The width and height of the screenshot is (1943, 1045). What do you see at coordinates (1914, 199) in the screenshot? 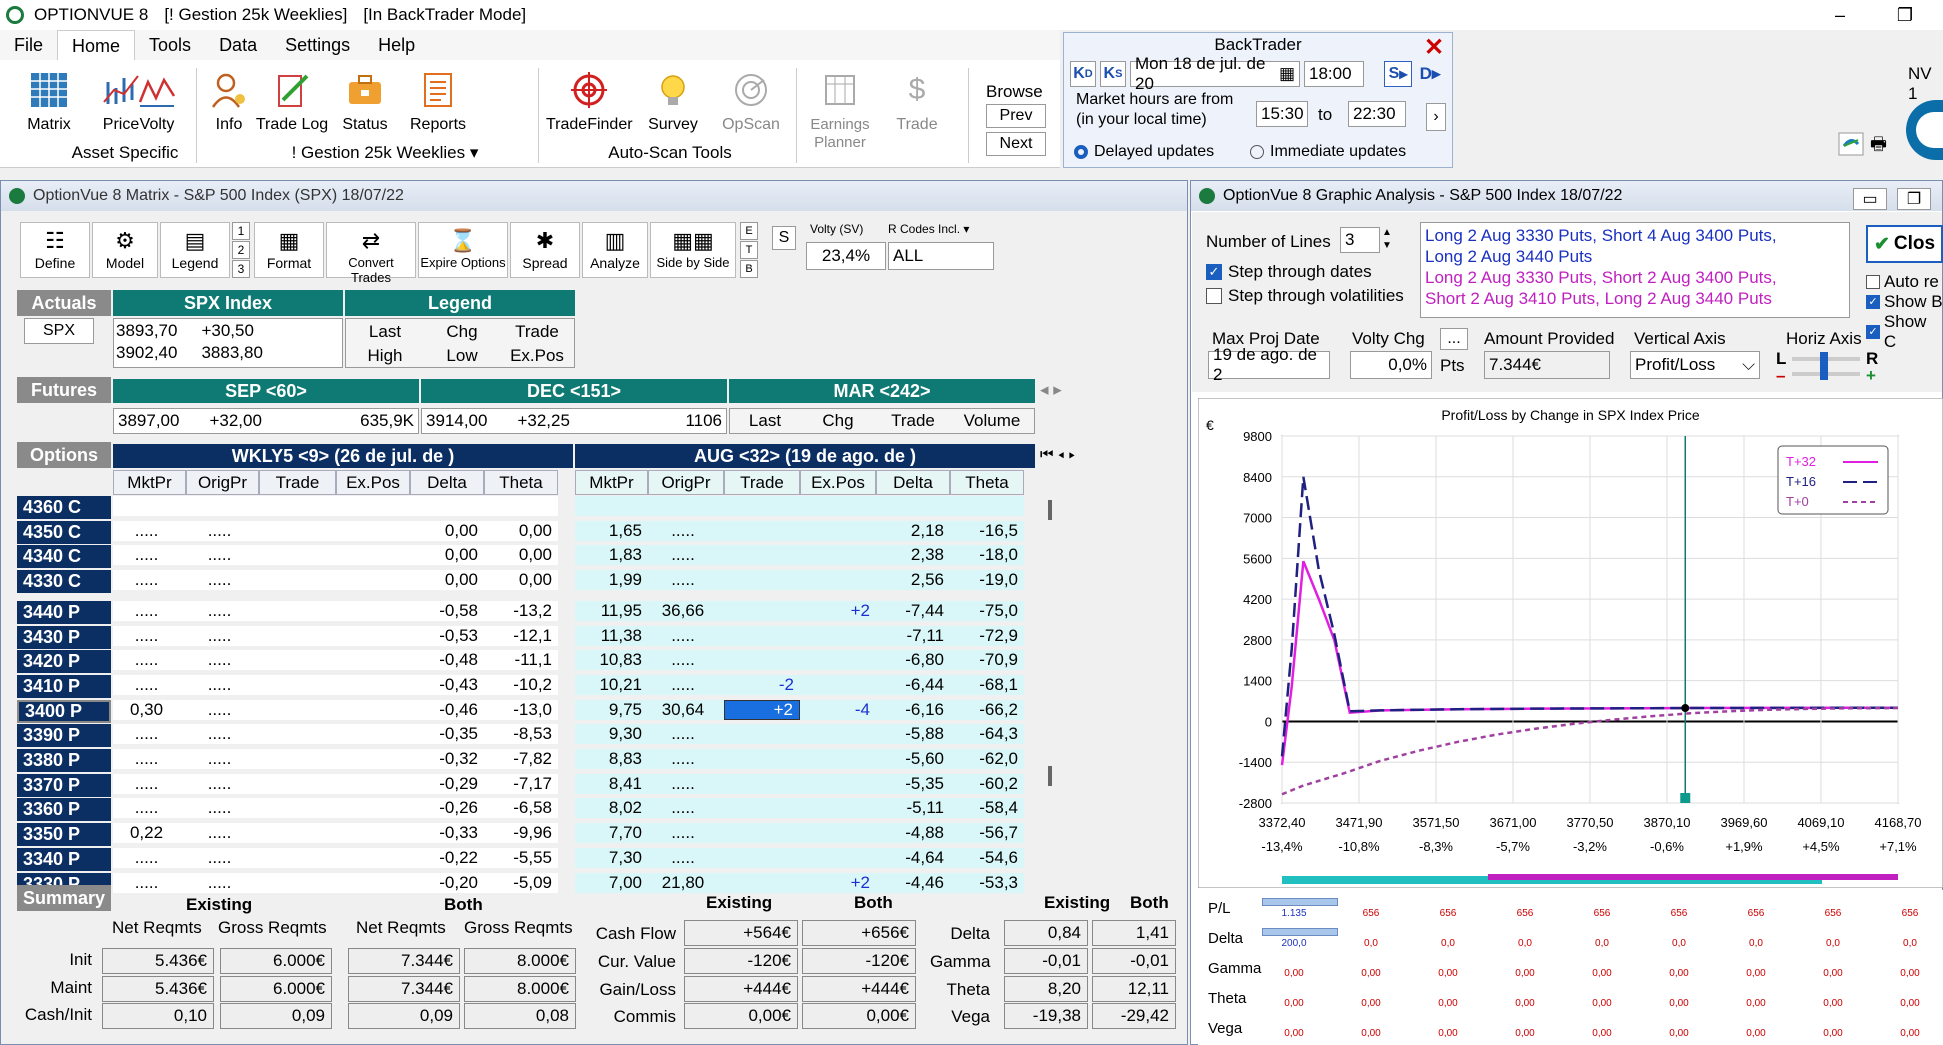
I see `graph-restore-button: ❐` at bounding box center [1914, 199].